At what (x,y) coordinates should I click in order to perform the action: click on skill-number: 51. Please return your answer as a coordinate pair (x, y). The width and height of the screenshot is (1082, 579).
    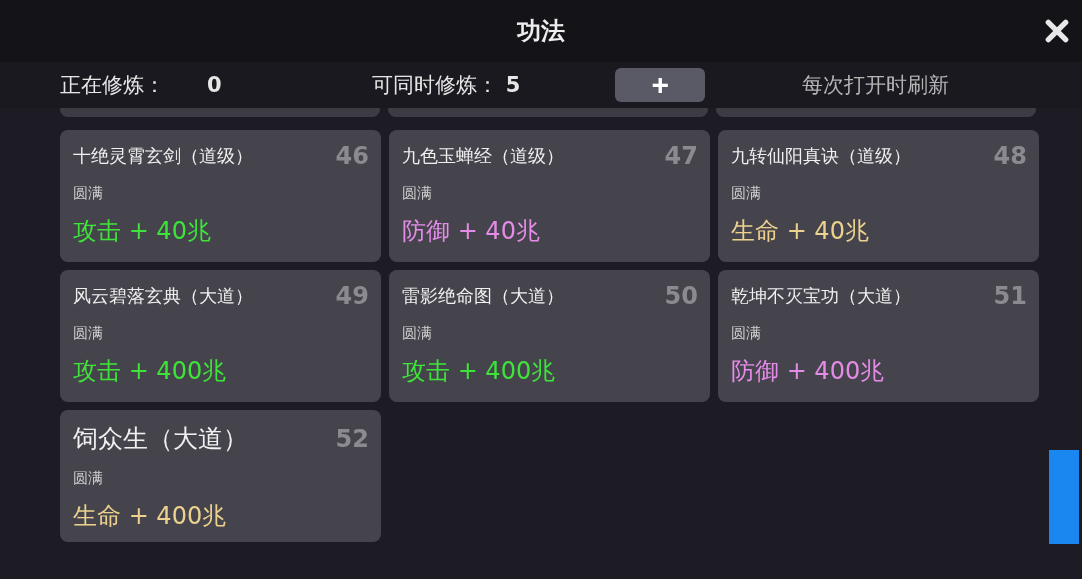
    Looking at the image, I should click on (1010, 296).